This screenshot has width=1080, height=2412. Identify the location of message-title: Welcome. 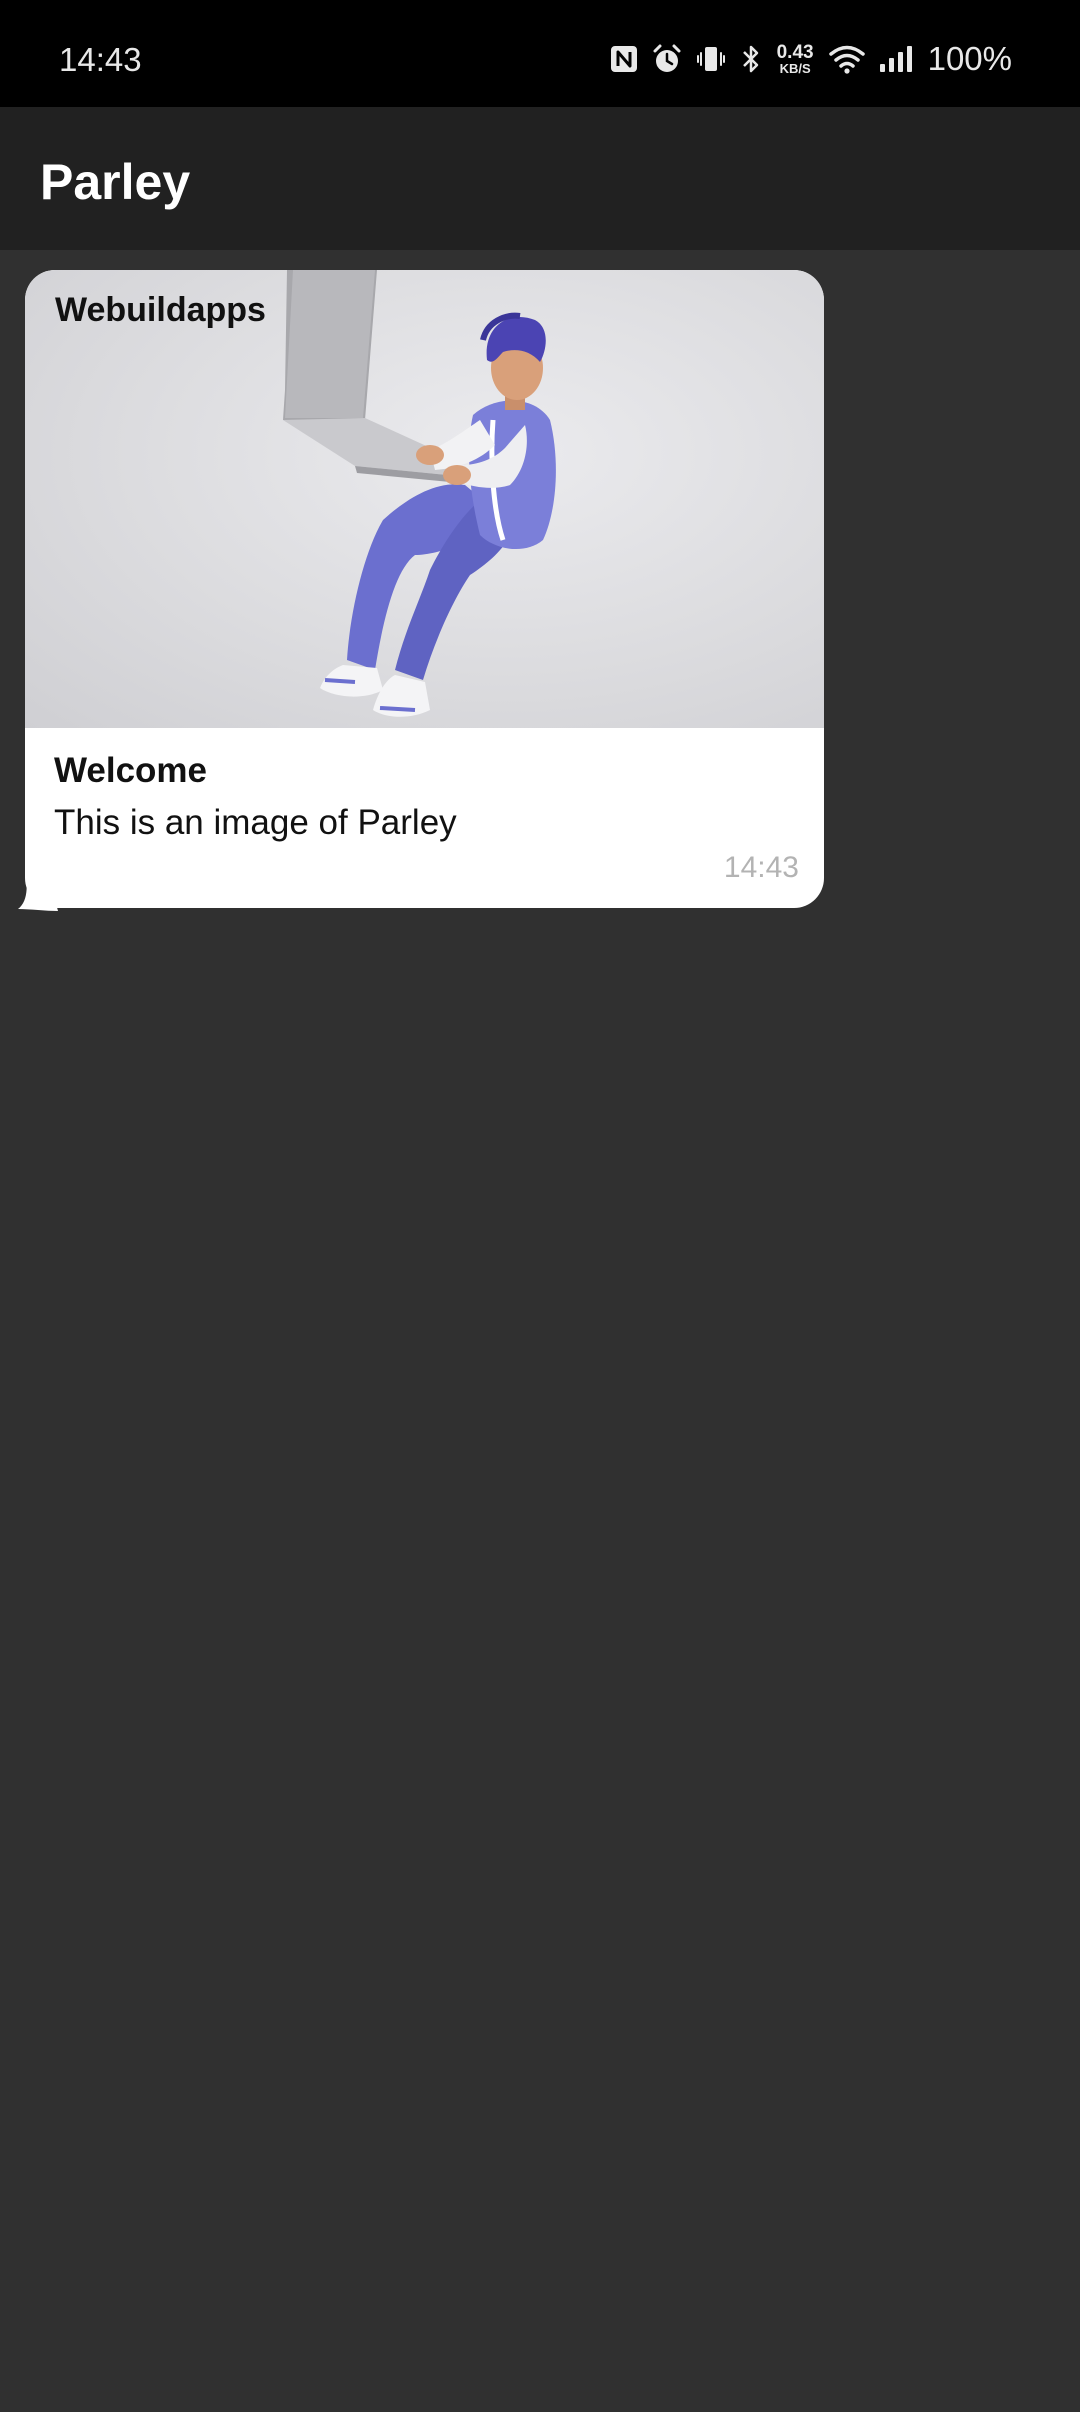
(131, 770).